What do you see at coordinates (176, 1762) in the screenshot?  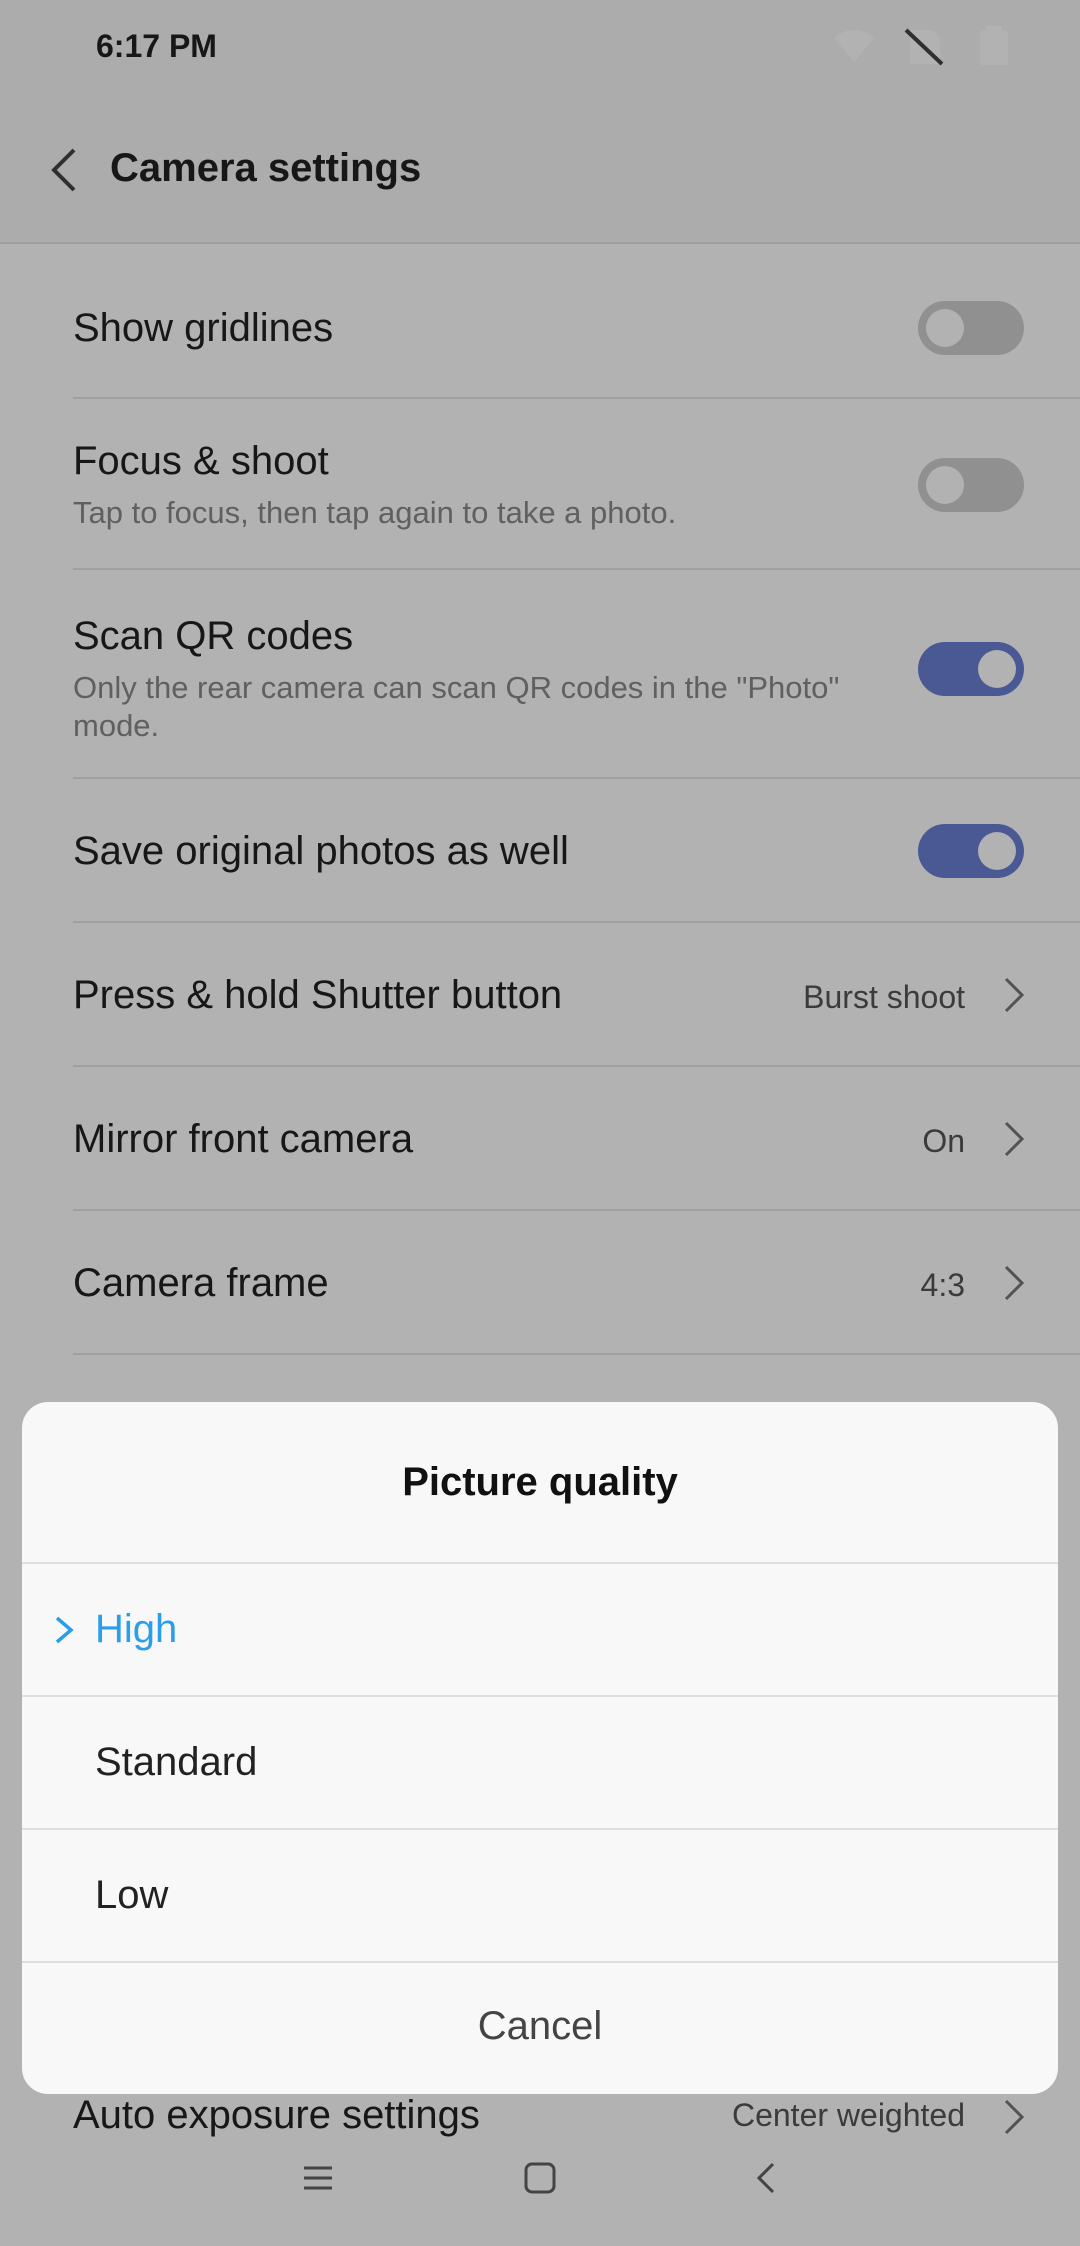 I see `option-label: Standard` at bounding box center [176, 1762].